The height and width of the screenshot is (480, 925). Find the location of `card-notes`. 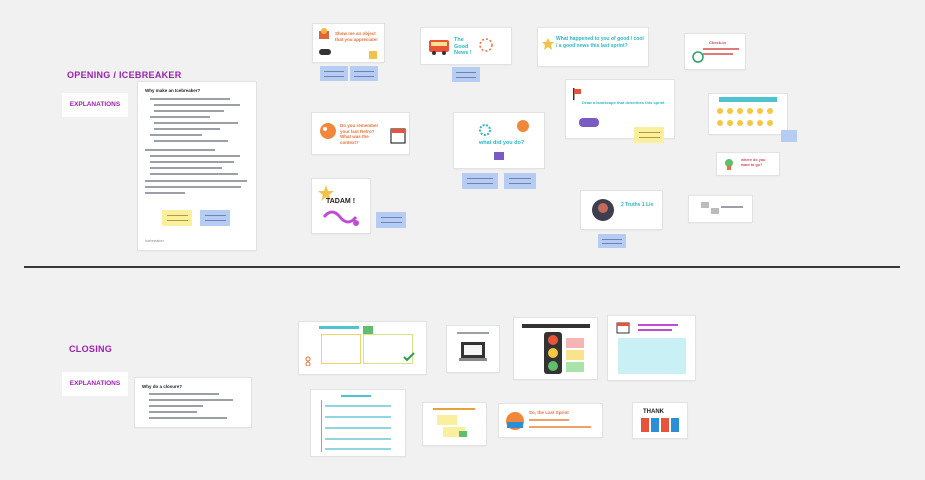

card-notes is located at coordinates (454, 424).